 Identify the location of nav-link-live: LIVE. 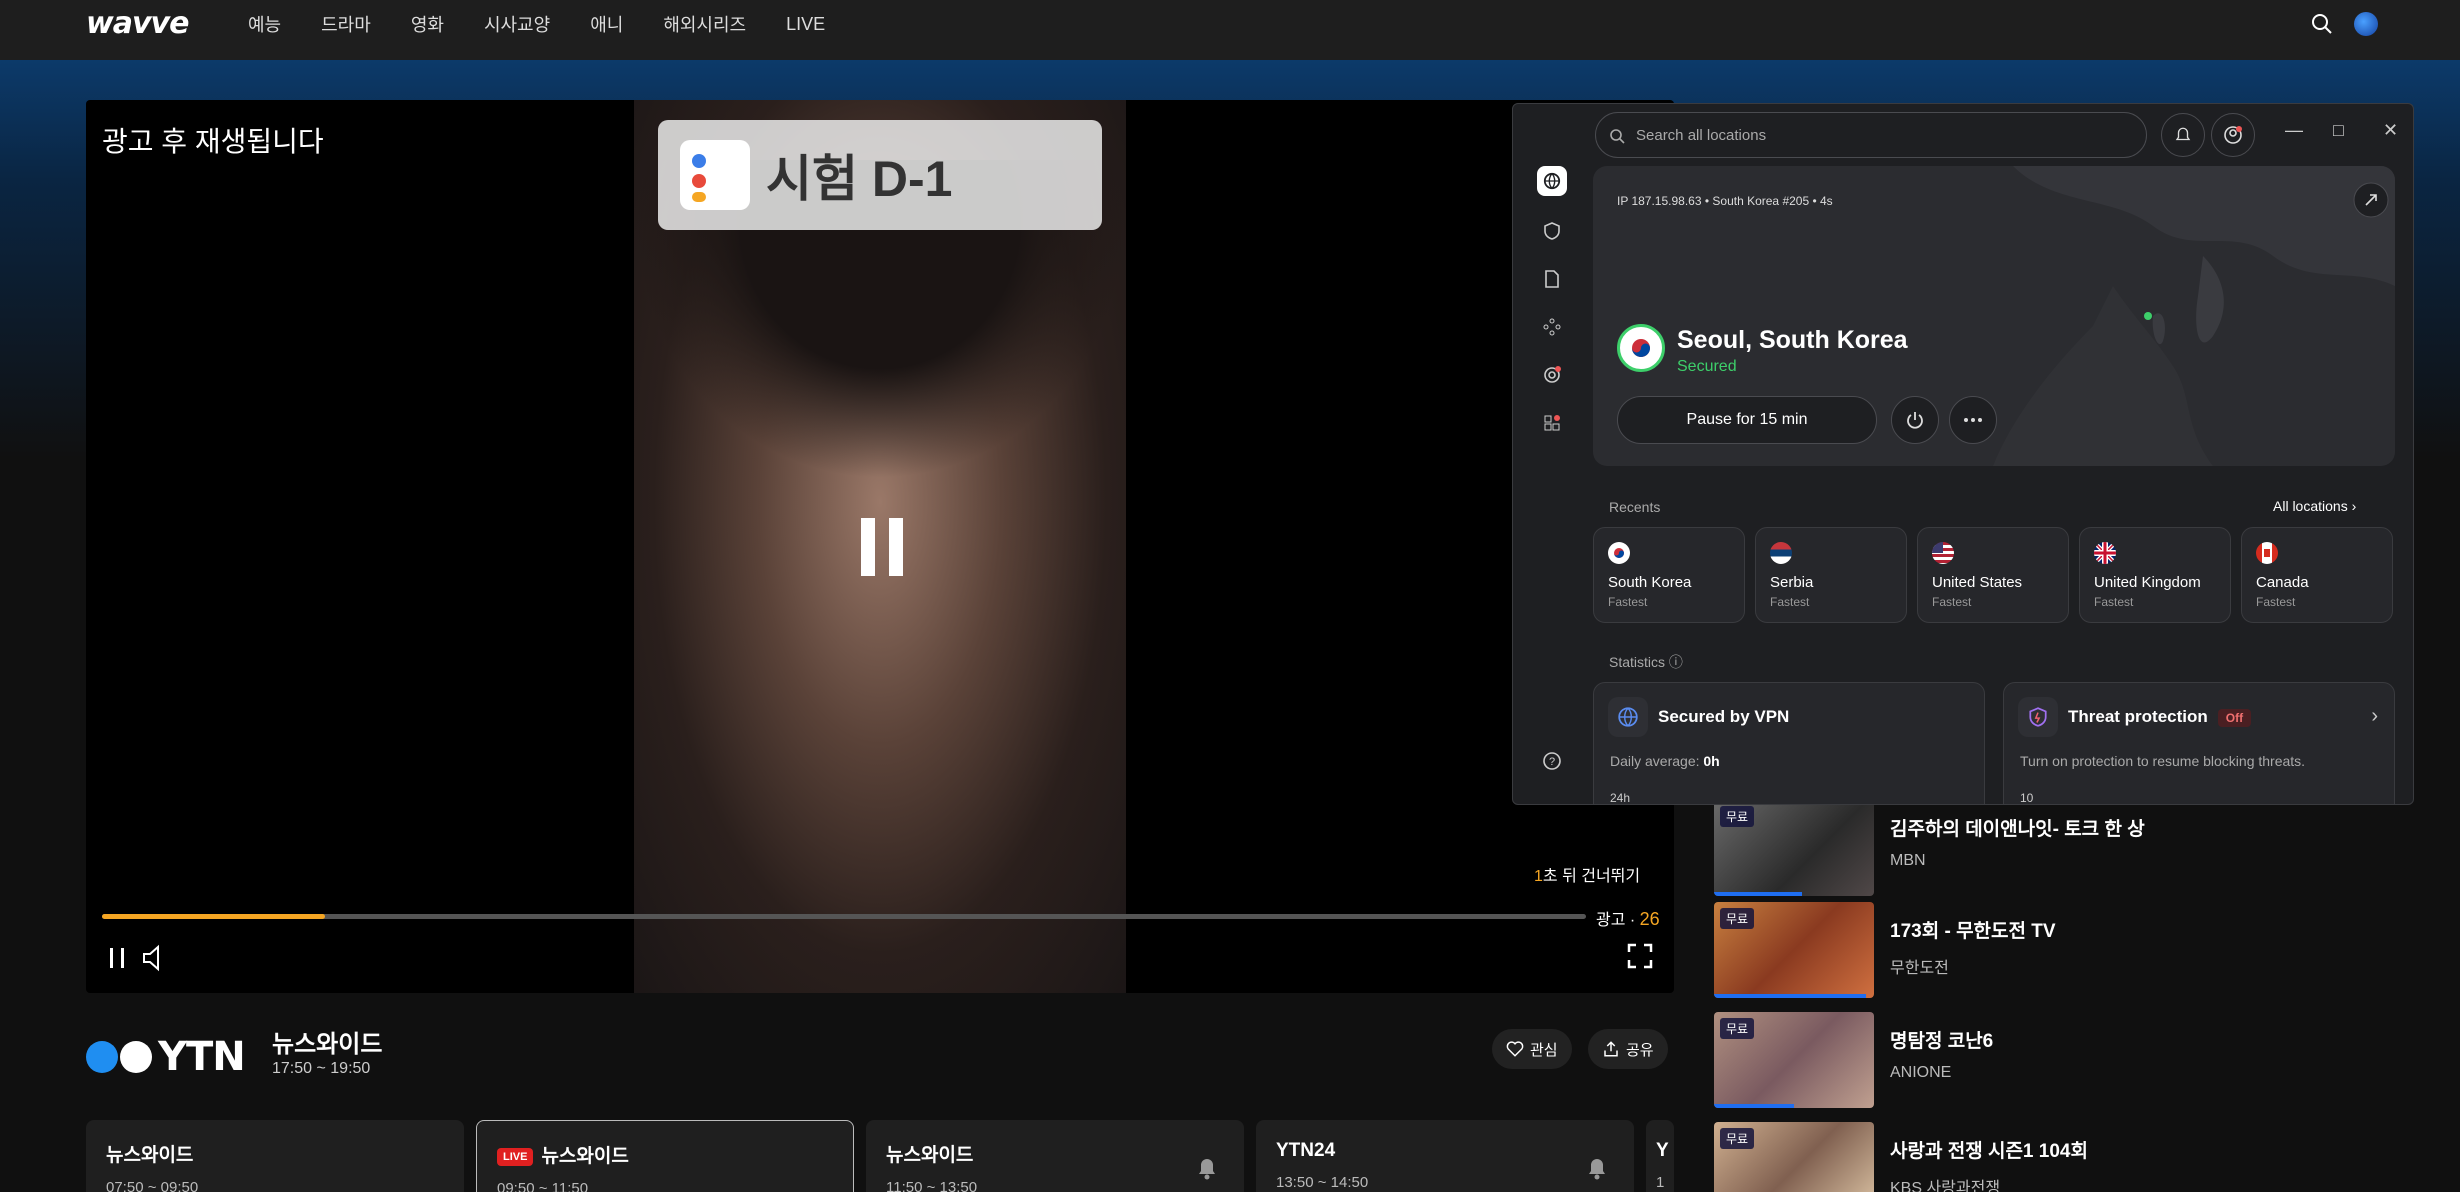
(805, 24).